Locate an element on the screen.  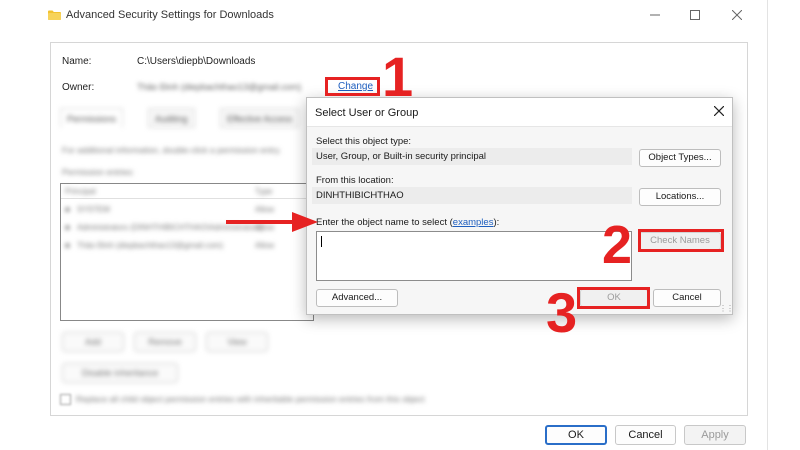
tab-permissions: Permissions is located at coordinates (92, 118).